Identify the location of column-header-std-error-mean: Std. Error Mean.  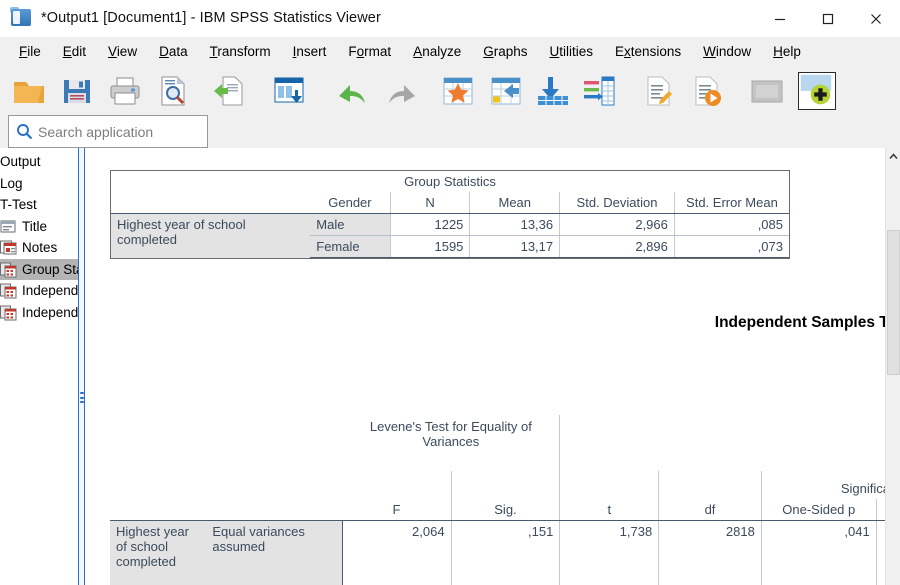
(731, 203).